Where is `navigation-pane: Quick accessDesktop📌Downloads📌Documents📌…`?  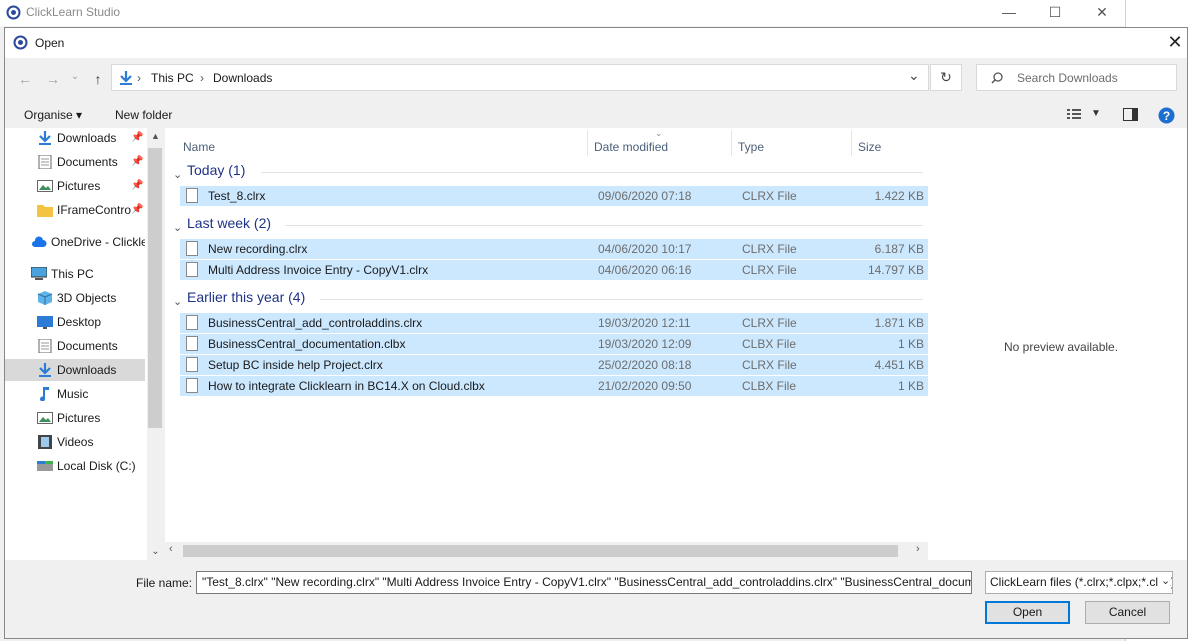 navigation-pane: Quick accessDesktop📌Downloads📌Documents📌… is located at coordinates (76, 344).